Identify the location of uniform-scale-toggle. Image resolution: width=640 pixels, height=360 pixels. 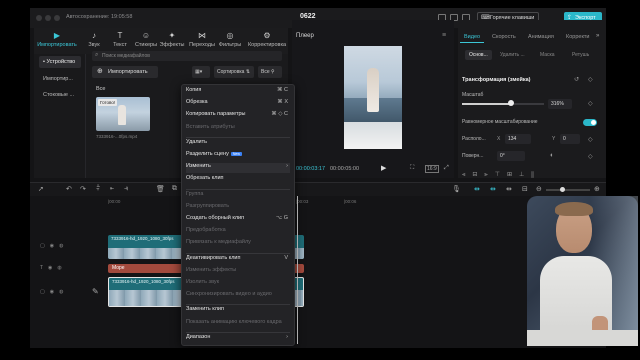
(590, 122).